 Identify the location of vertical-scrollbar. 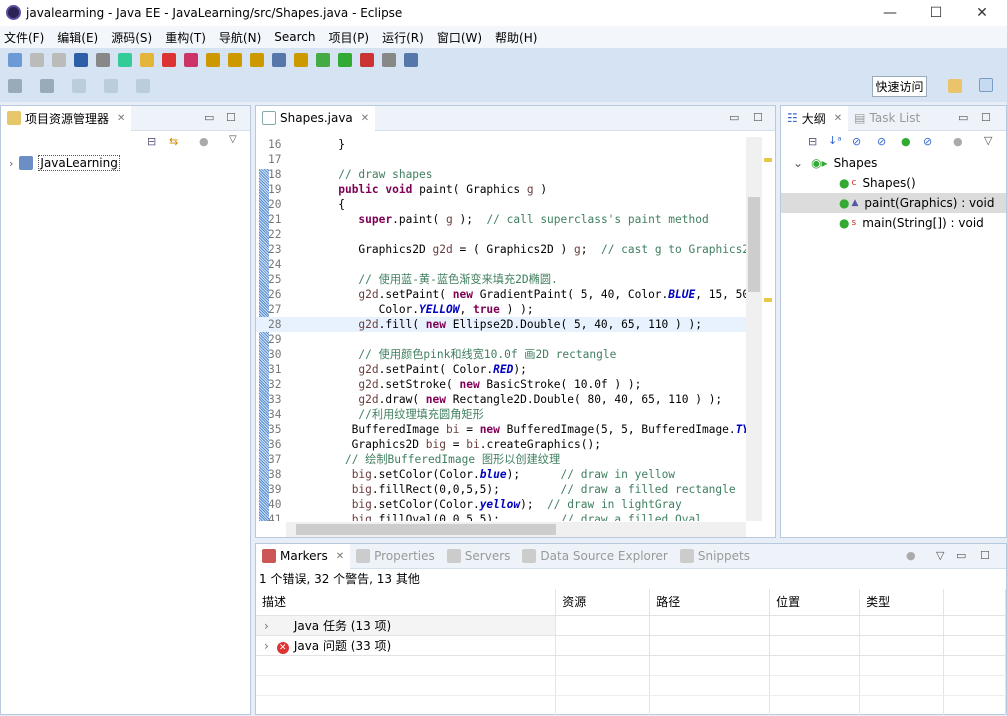
(754, 329).